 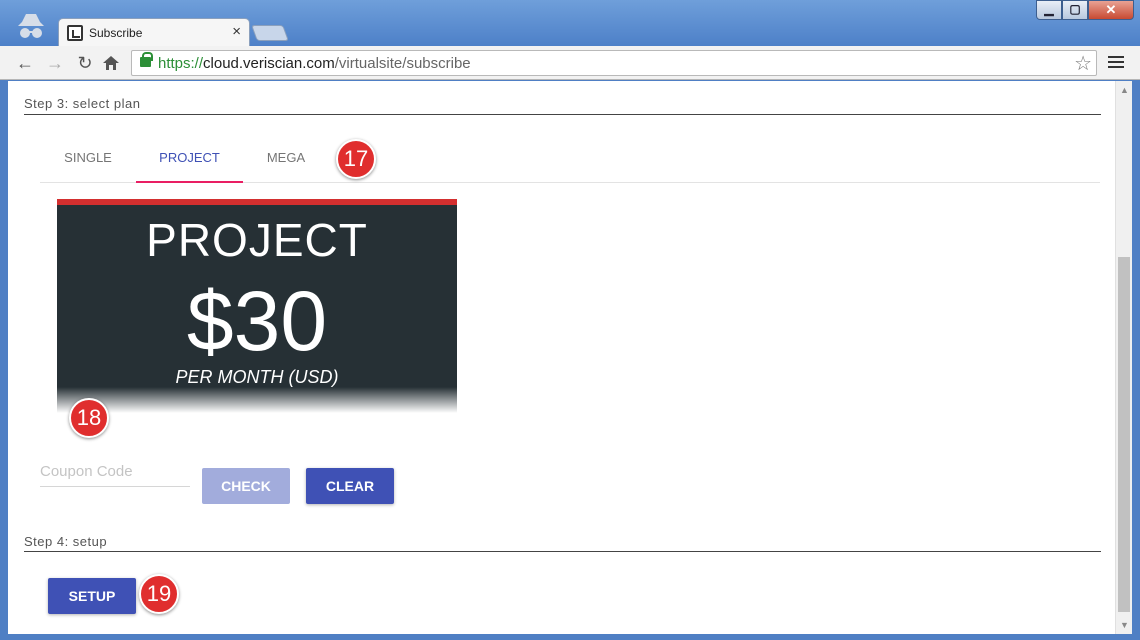 What do you see at coordinates (75, 33) in the screenshot?
I see `site-favicon-icon` at bounding box center [75, 33].